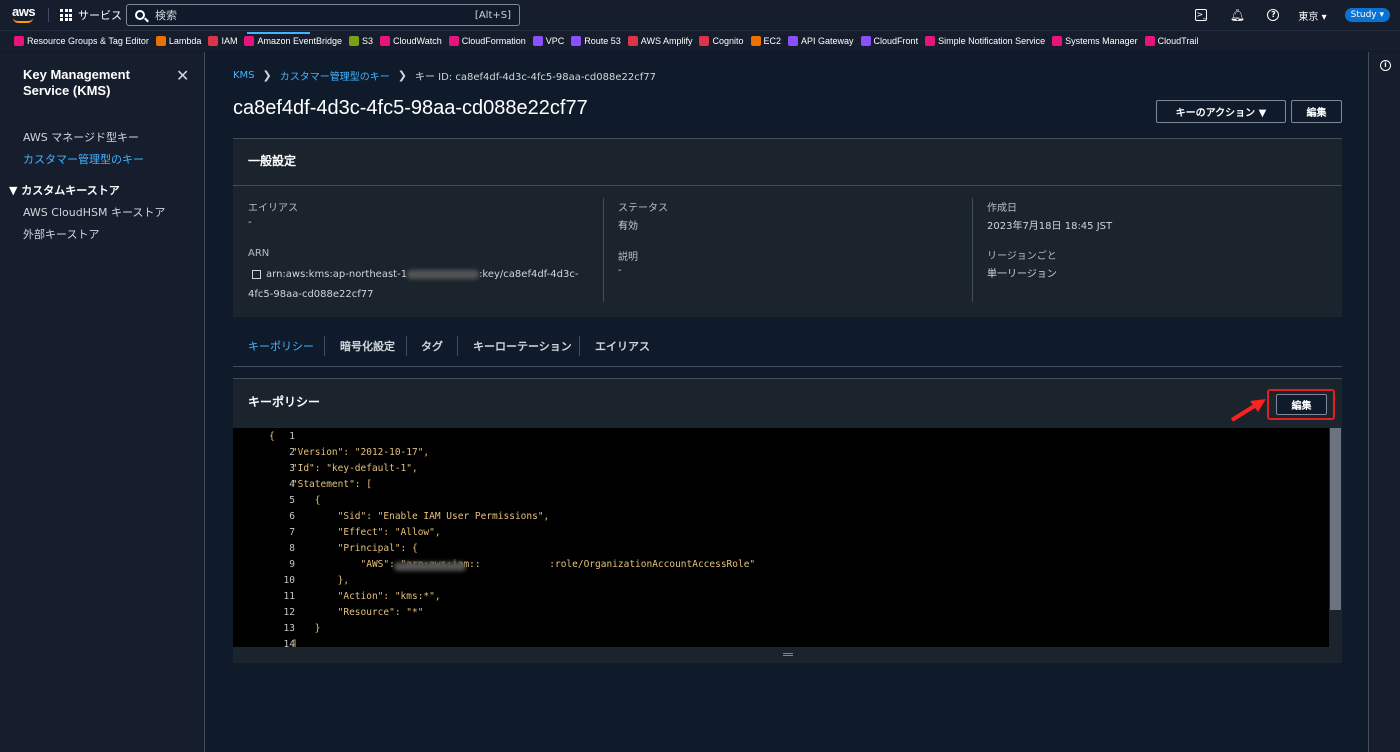 The image size is (1400, 752). I want to click on key-actions-button: キーのアクション ▼, so click(1221, 111).